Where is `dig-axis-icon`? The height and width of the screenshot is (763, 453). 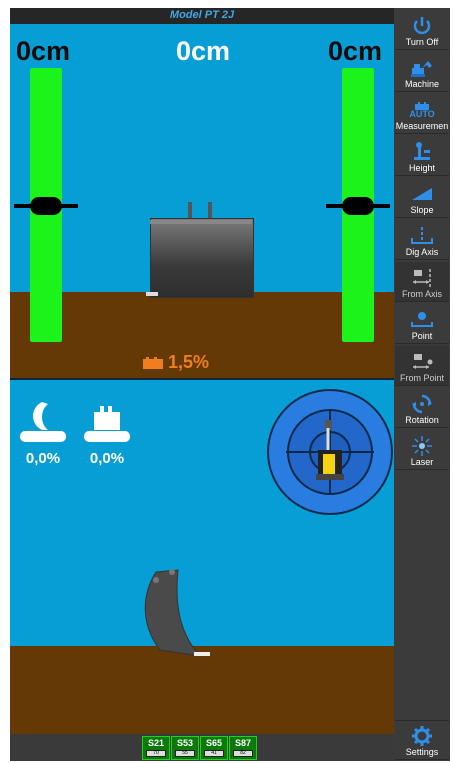 dig-axis-icon is located at coordinates (422, 235).